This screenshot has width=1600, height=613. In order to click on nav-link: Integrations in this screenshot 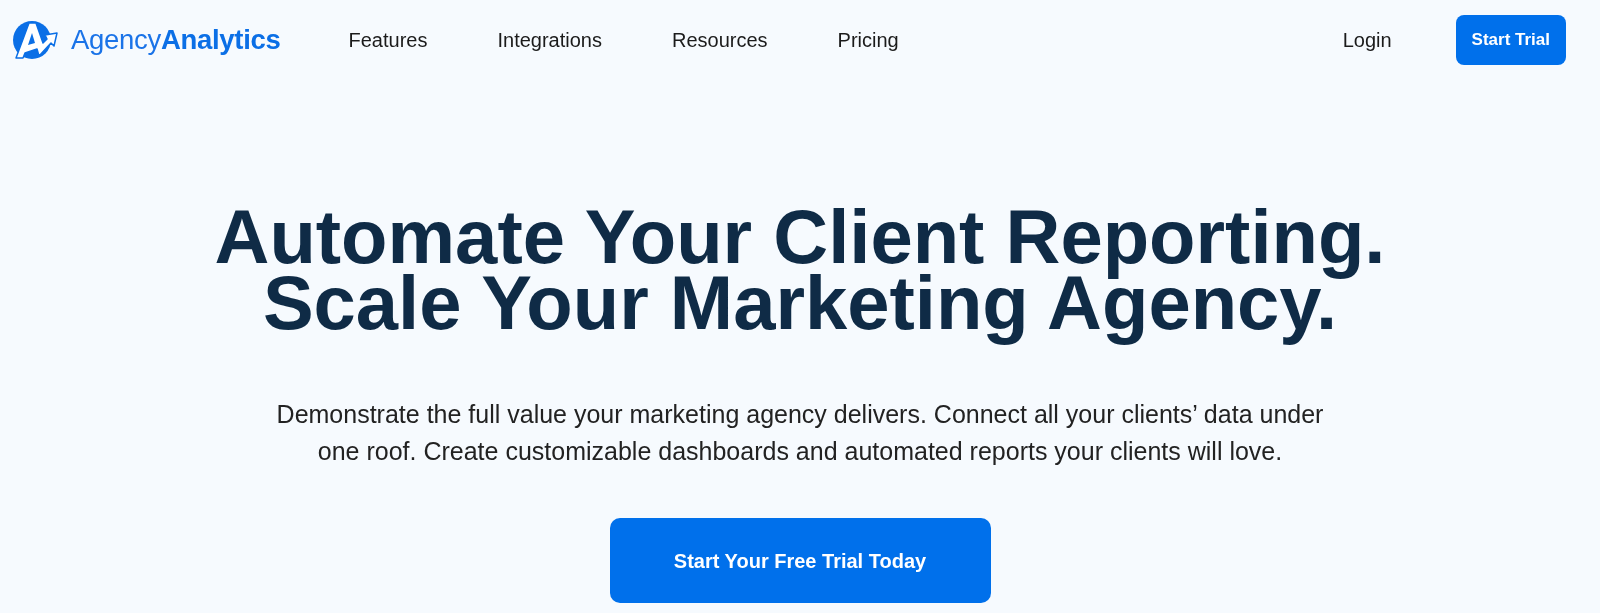, I will do `click(549, 40)`.